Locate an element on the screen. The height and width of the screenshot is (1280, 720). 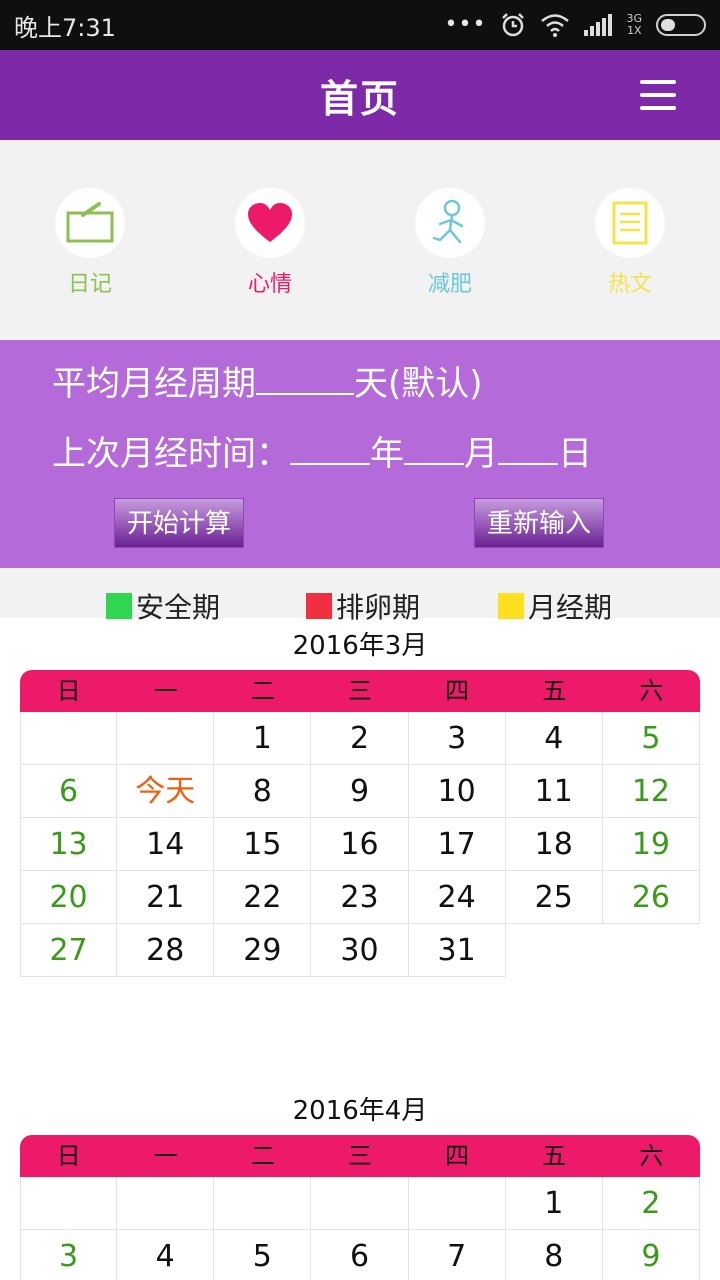
calendar-day: 23 is located at coordinates (360, 897).